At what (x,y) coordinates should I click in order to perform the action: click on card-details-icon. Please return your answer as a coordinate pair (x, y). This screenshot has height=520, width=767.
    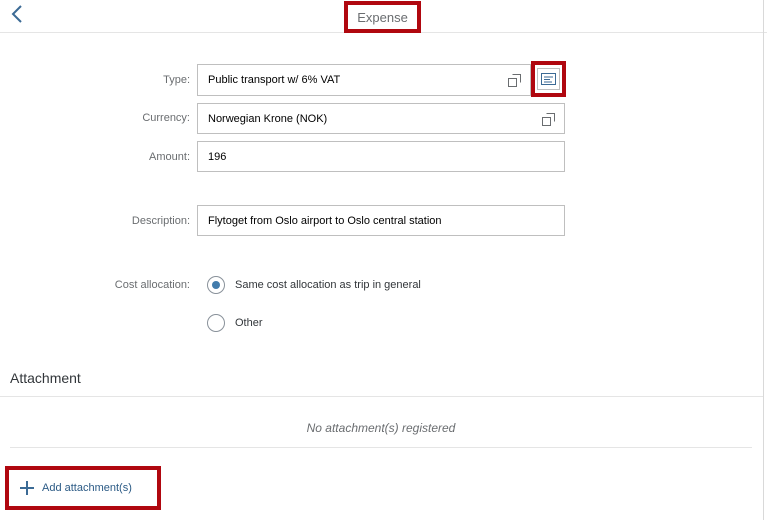
    Looking at the image, I should click on (548, 79).